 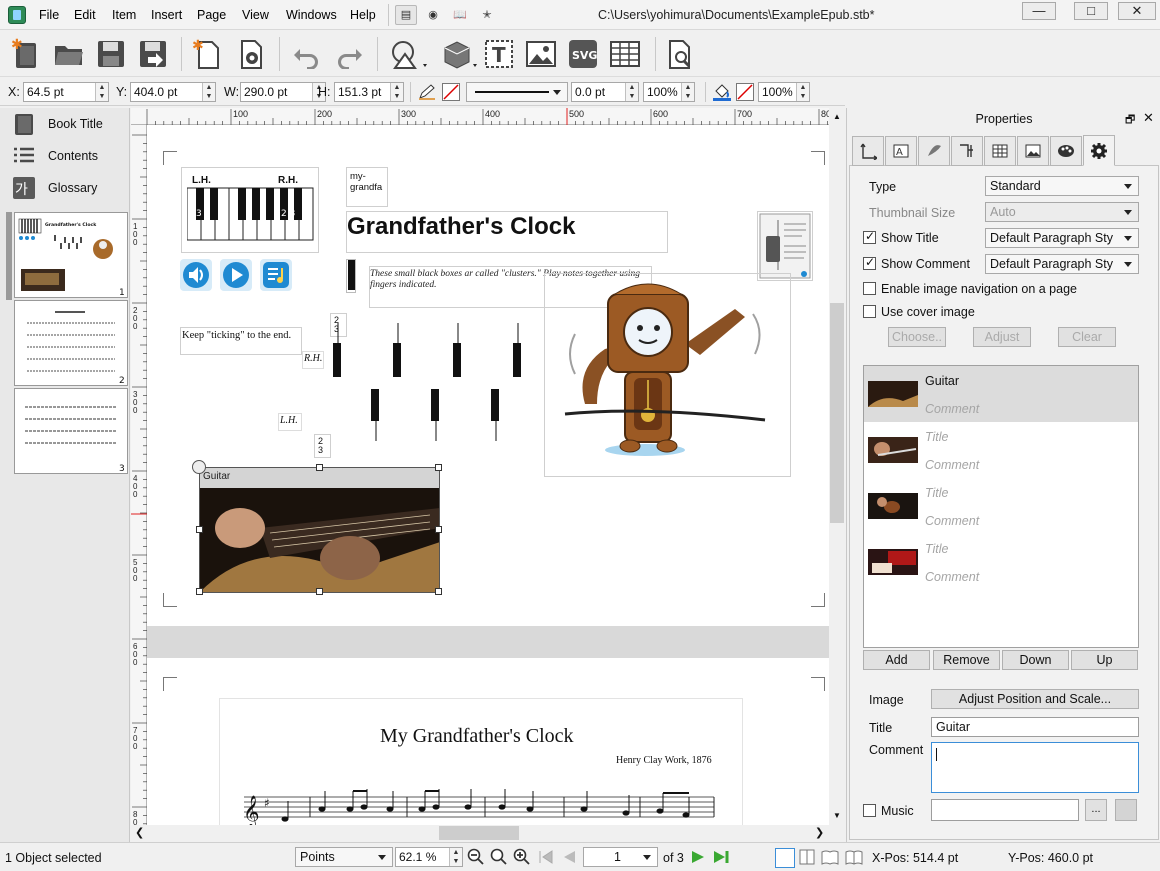 I want to click on scroll-left-icon: ❮, so click(x=139, y=832).